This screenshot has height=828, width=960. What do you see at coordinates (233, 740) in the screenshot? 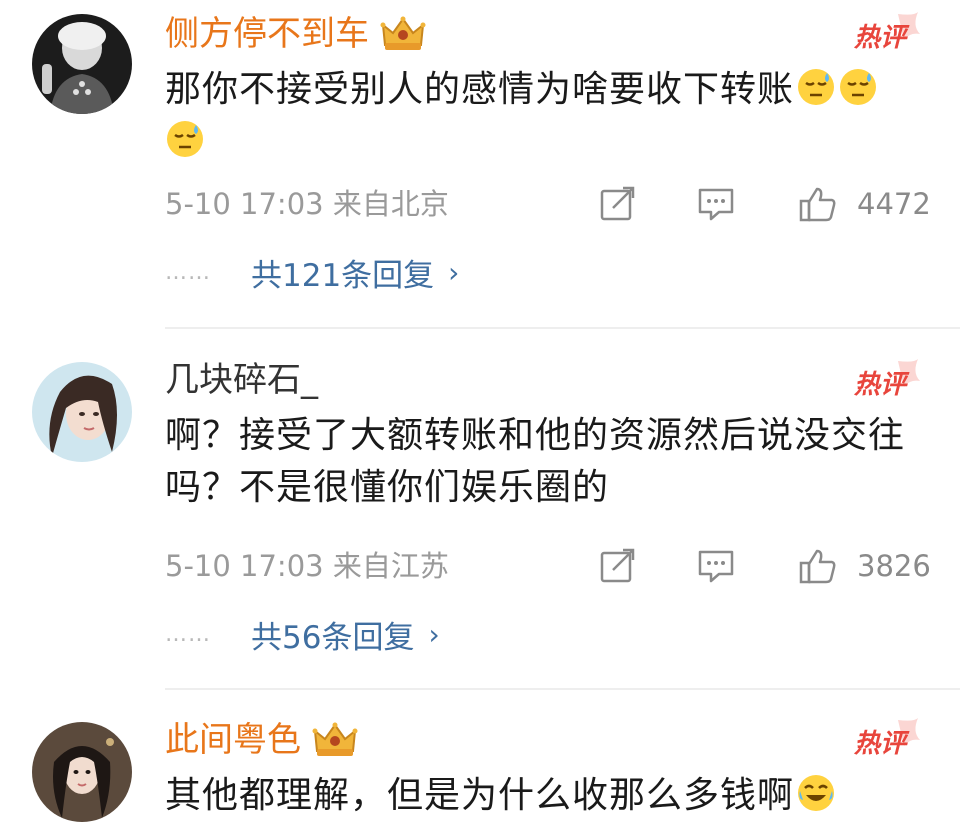
I see `username: 此间粤色` at bounding box center [233, 740].